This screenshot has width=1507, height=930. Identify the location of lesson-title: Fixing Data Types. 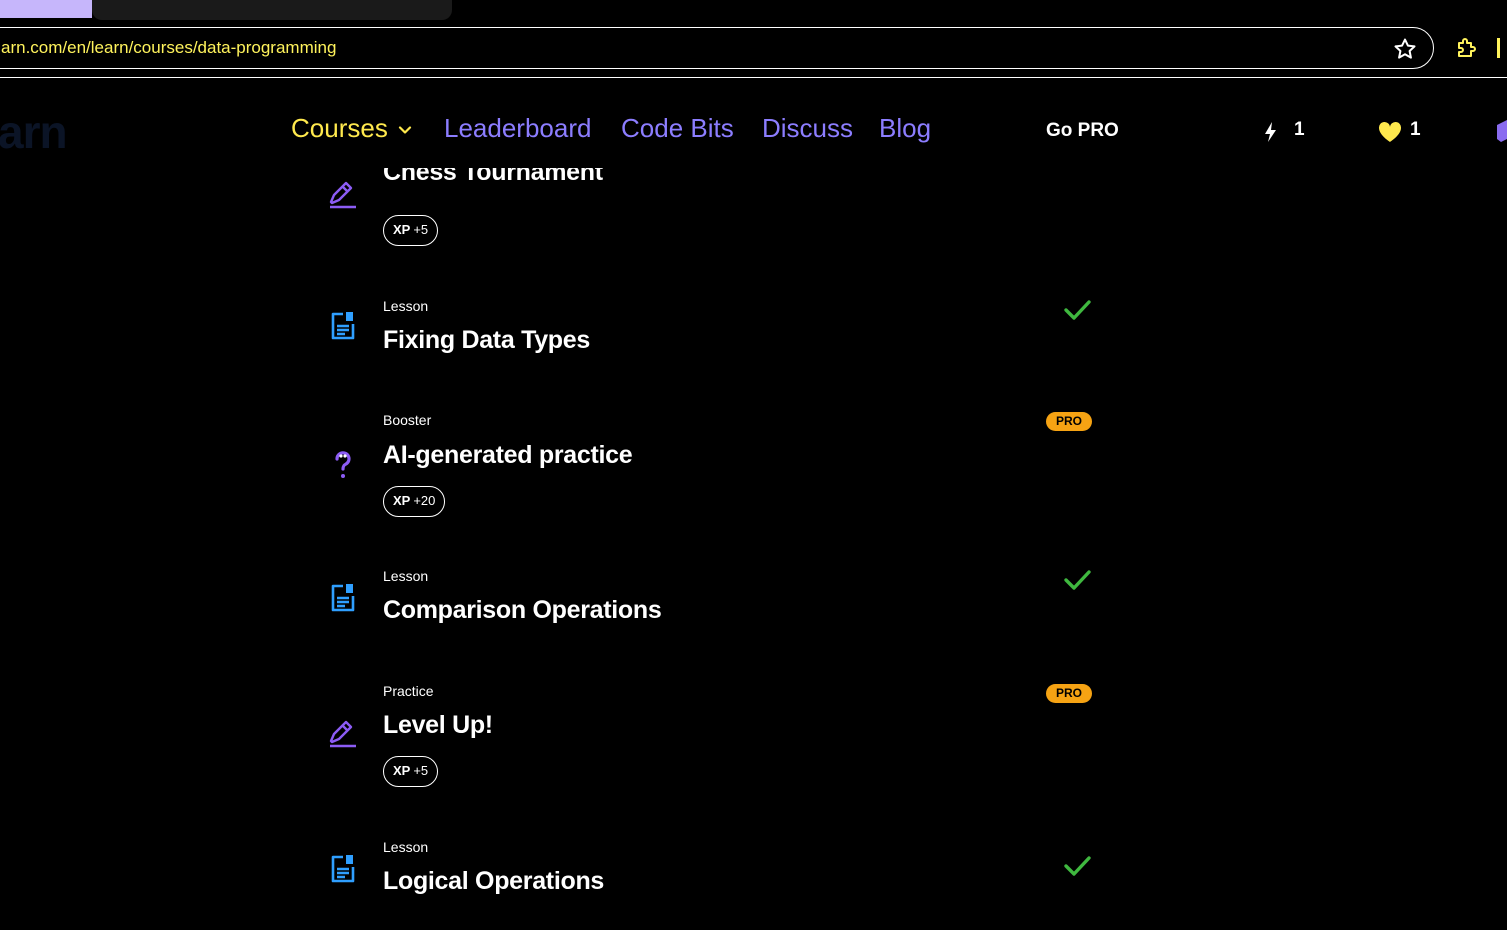
(486, 340).